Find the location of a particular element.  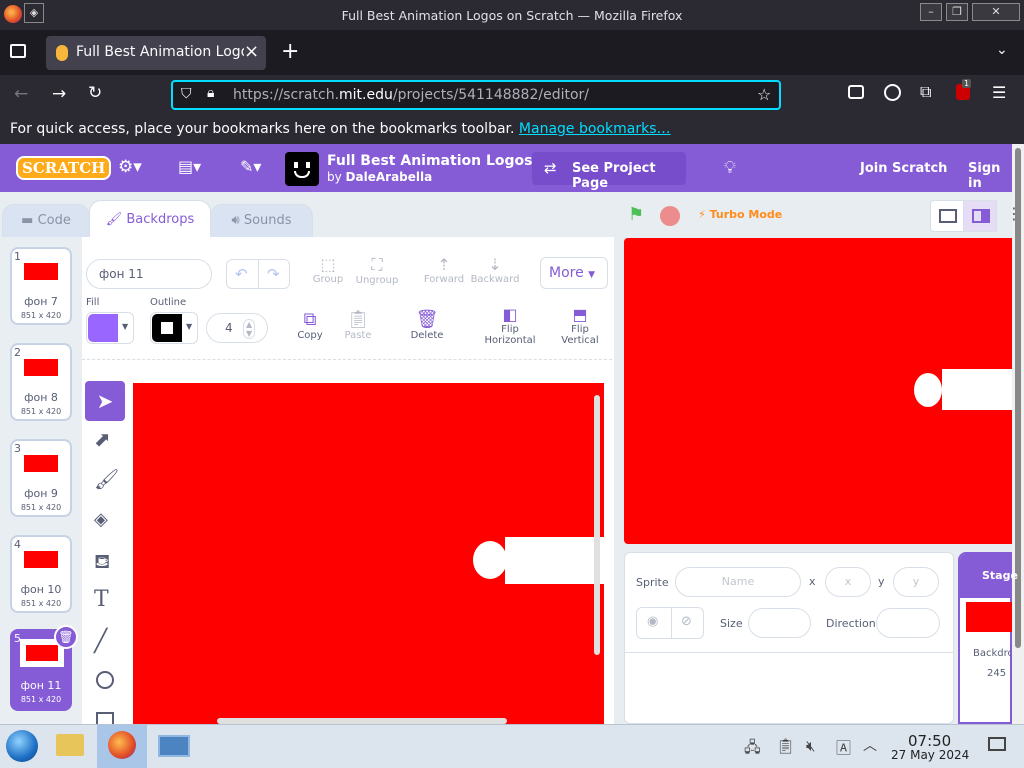

edit-menu-icon: ✎▾ is located at coordinates (250, 166).